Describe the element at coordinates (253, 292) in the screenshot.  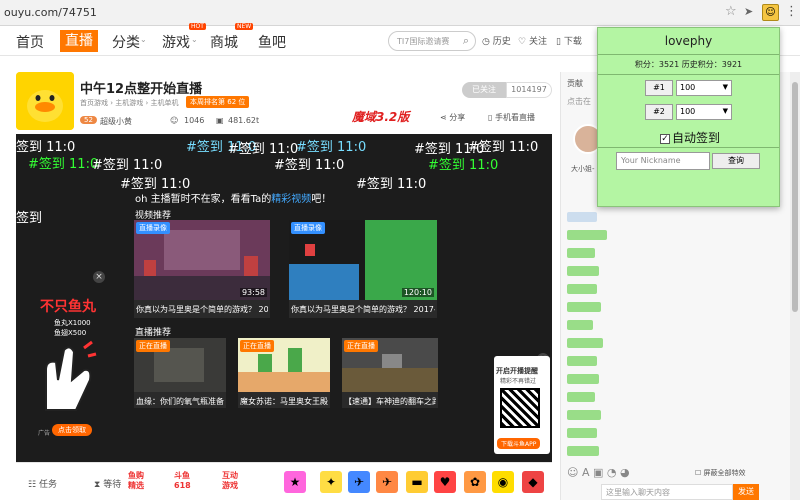
I see `duration-label: 93:58` at that location.